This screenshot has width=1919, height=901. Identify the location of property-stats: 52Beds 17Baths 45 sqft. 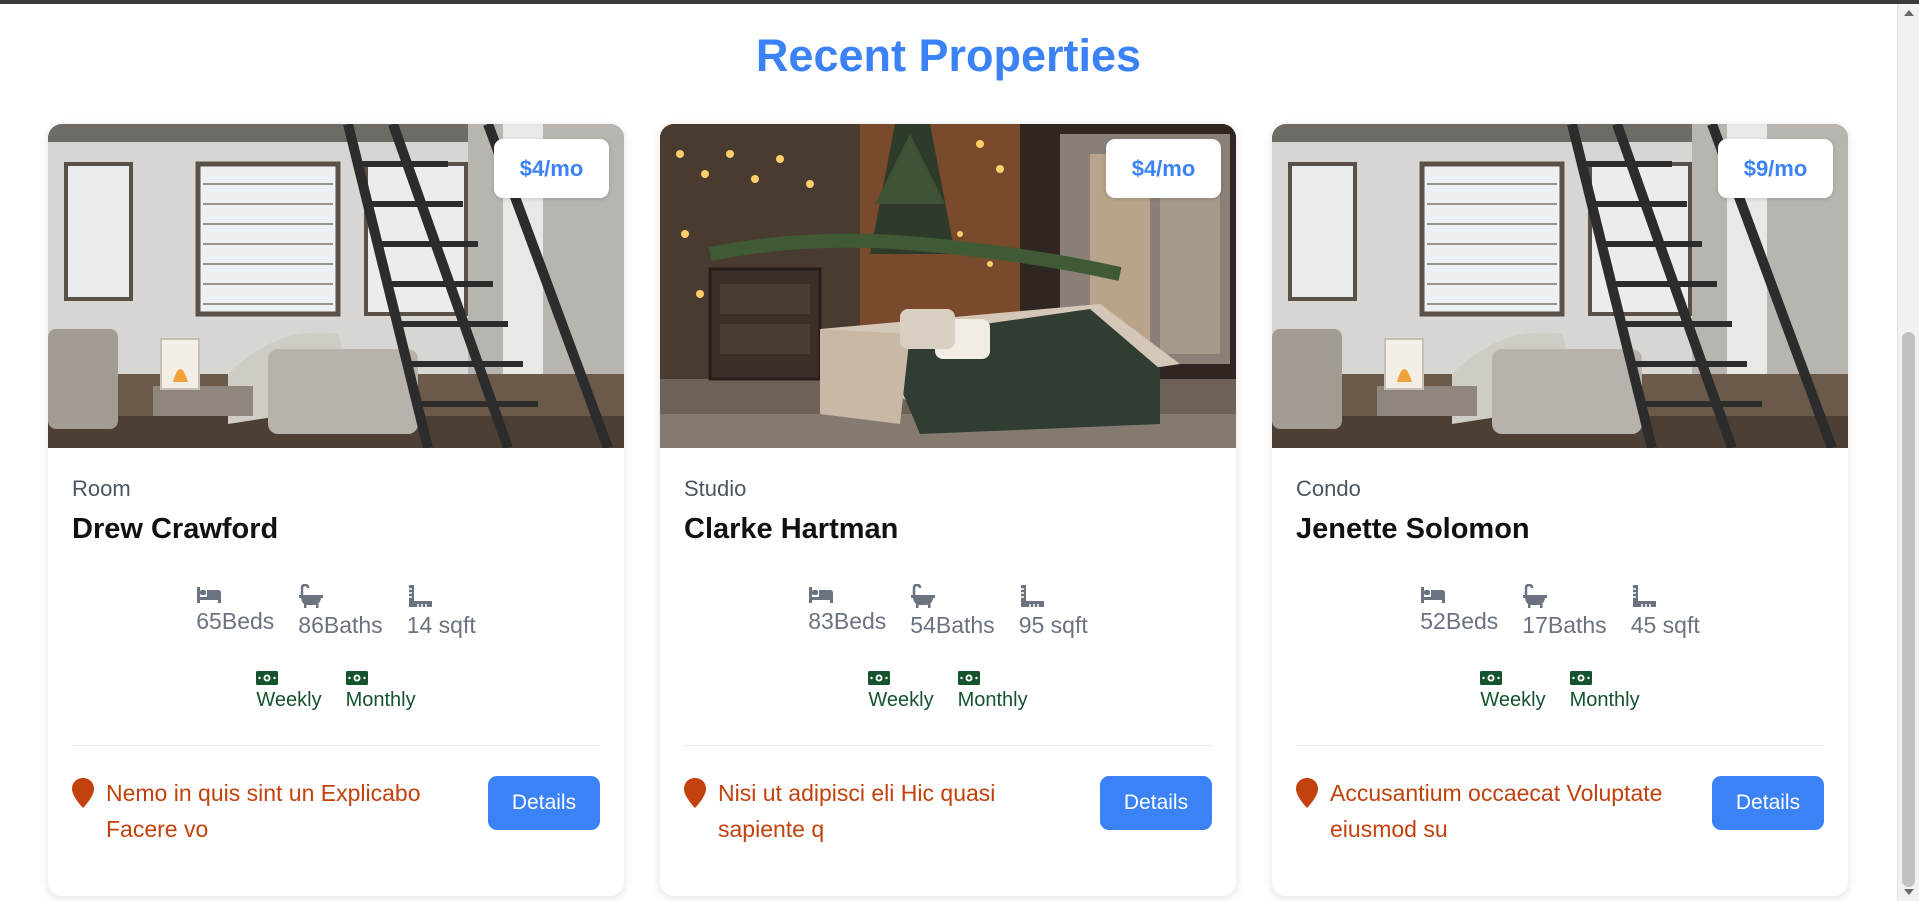
(1560, 611).